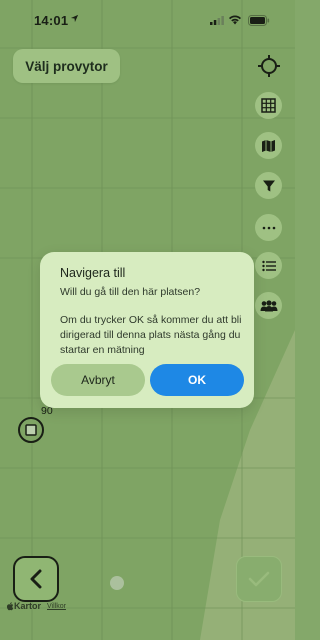 The width and height of the screenshot is (320, 640). I want to click on cancel-label: Avbryt, so click(98, 380).